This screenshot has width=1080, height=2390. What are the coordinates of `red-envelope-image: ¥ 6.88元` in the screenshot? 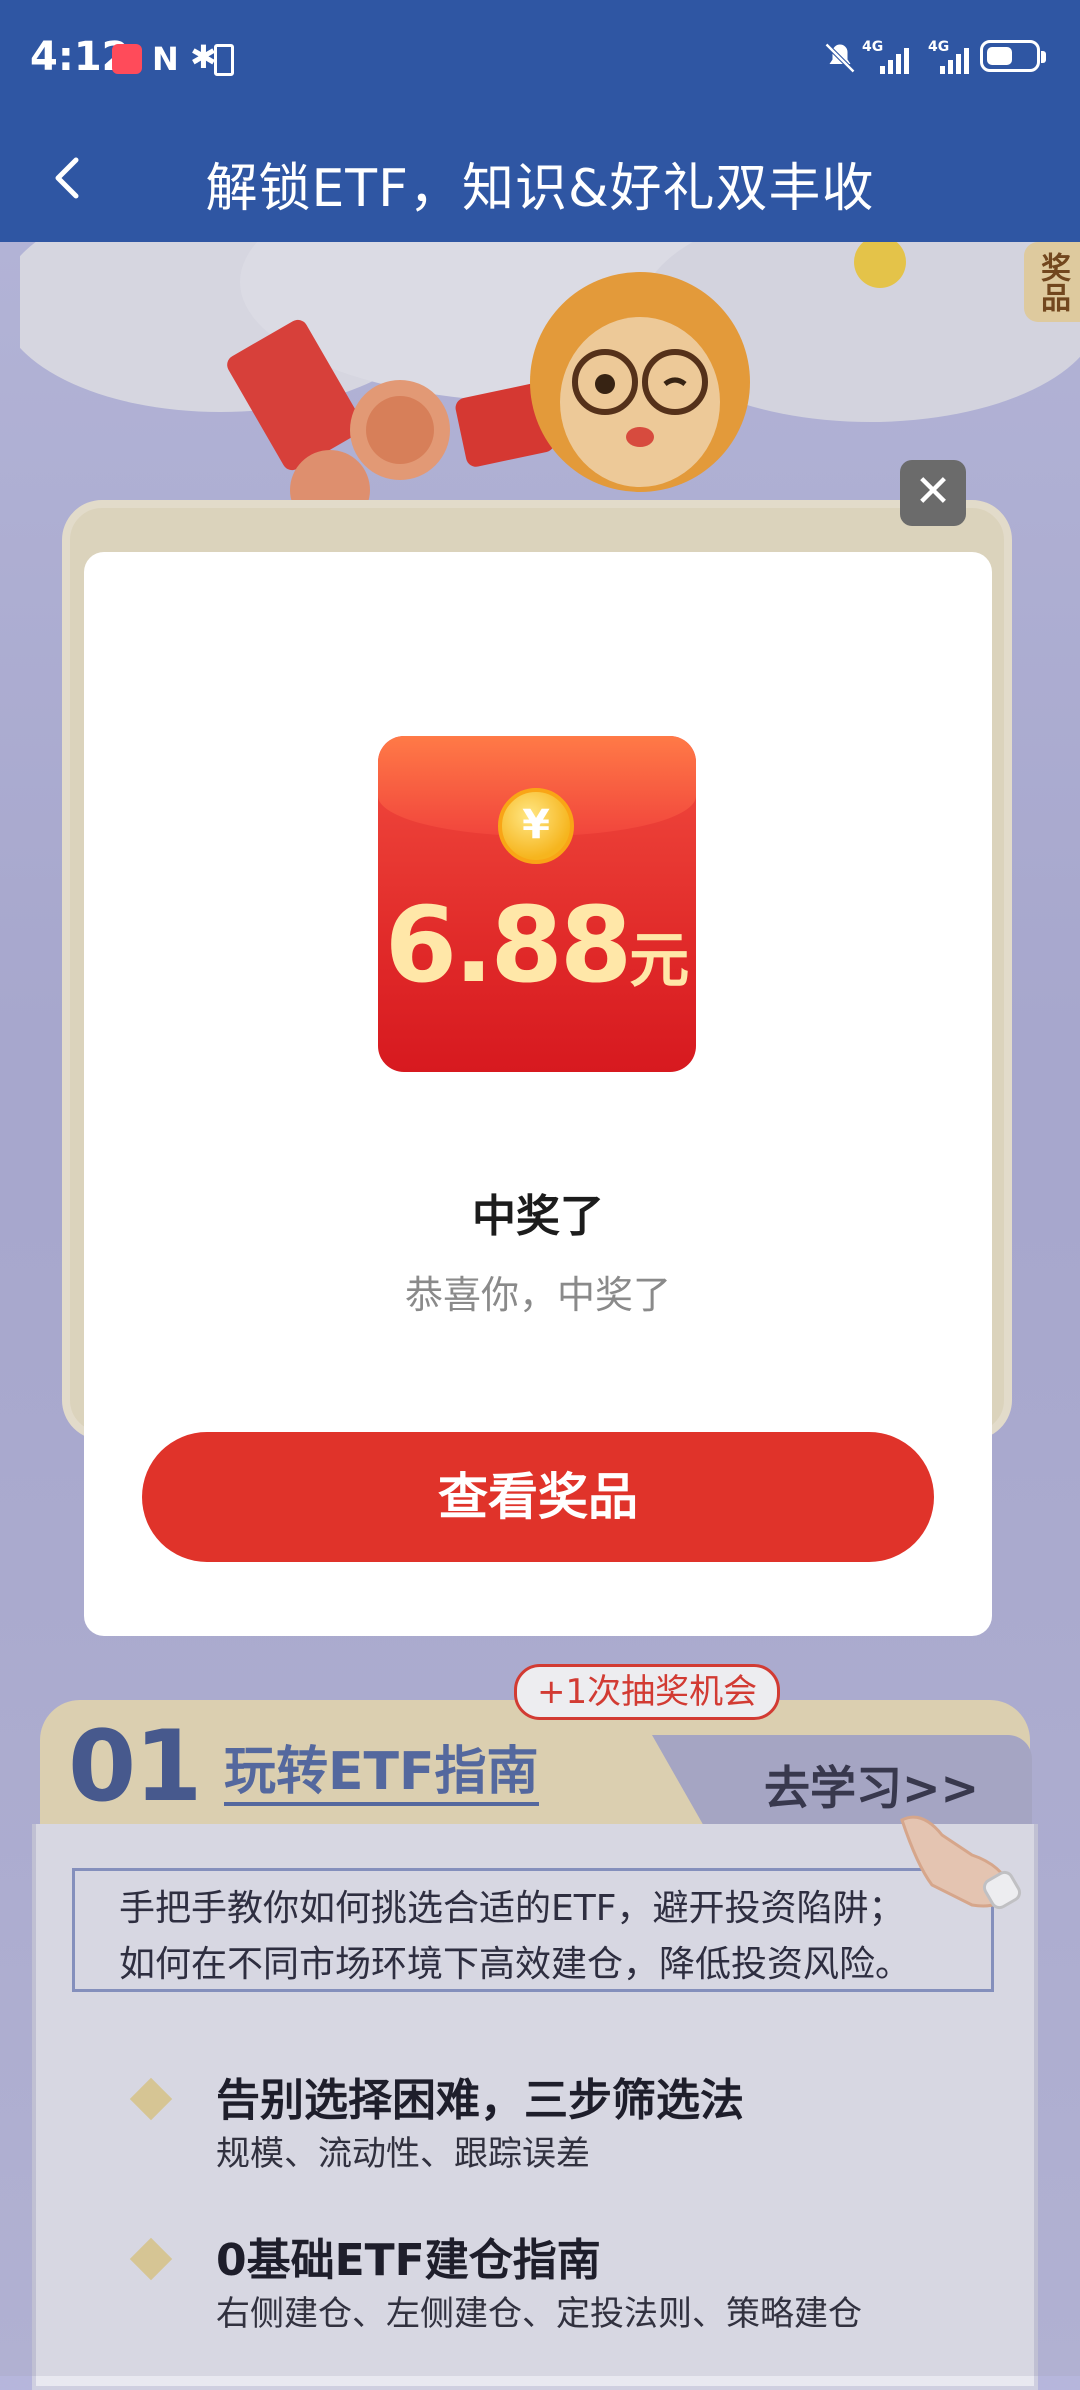 It's located at (537, 904).